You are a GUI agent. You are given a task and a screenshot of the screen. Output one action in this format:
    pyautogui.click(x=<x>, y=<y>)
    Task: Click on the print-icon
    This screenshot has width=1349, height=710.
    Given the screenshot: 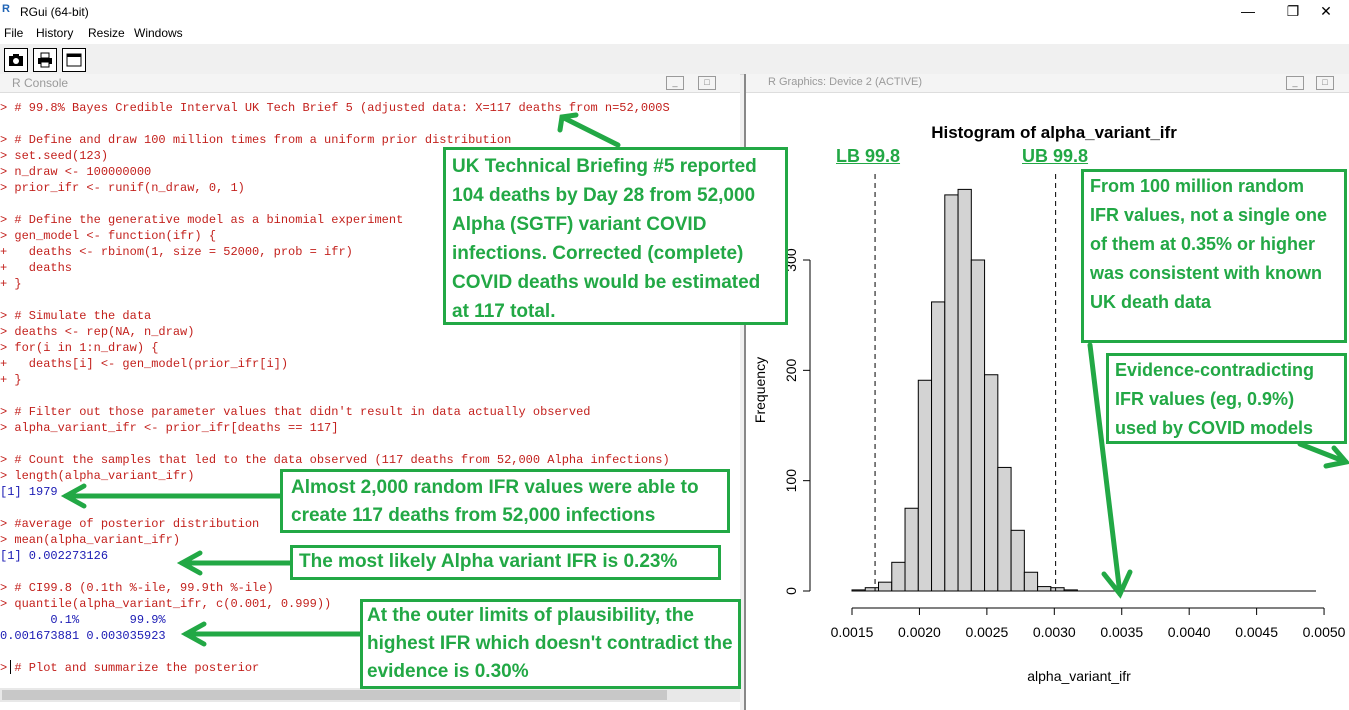 What is the action you would take?
    pyautogui.click(x=45, y=60)
    